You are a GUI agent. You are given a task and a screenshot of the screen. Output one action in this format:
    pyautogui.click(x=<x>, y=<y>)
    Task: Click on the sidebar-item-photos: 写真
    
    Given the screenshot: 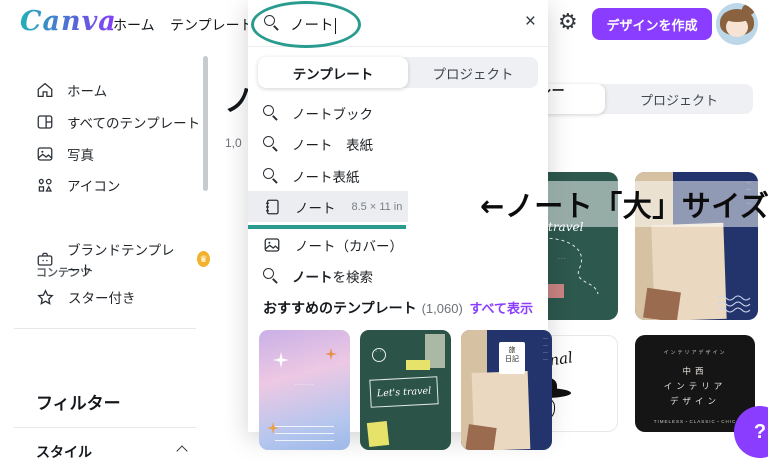 What is the action you would take?
    pyautogui.click(x=65, y=154)
    